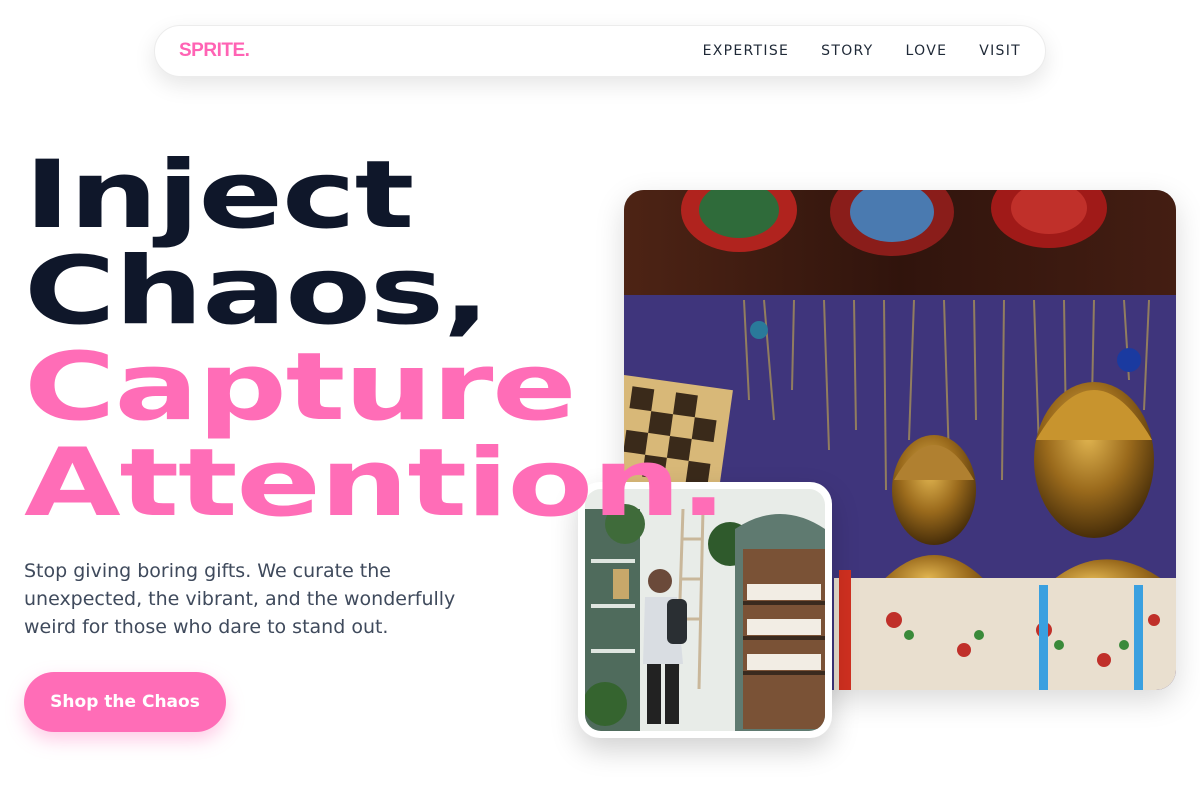 This screenshot has height=800, width=1200. What do you see at coordinates (746, 51) in the screenshot?
I see `nav-link-expertise: EXPERTISE` at bounding box center [746, 51].